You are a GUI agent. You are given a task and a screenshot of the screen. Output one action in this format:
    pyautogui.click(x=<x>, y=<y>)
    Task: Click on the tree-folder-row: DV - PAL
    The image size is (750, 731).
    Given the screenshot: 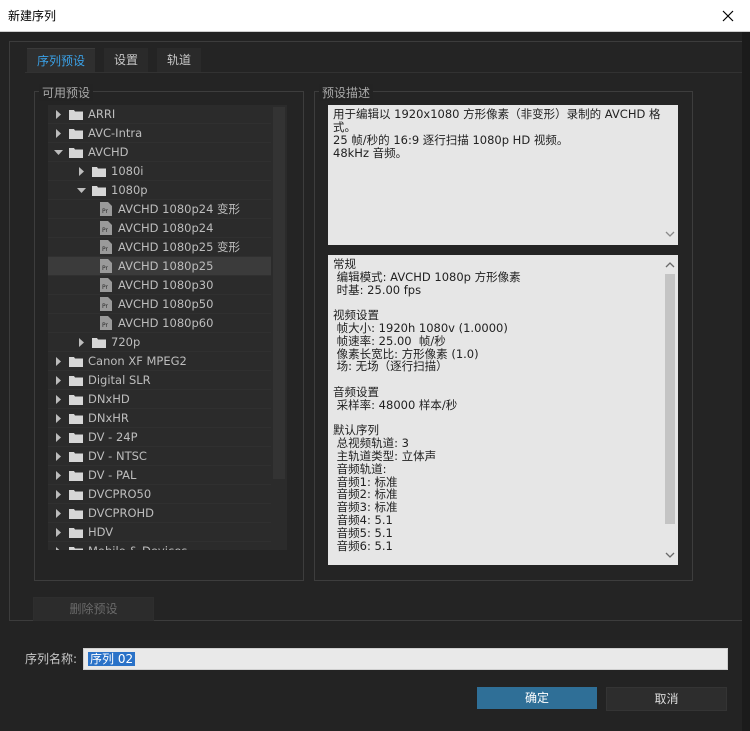 What is the action you would take?
    pyautogui.click(x=162, y=475)
    